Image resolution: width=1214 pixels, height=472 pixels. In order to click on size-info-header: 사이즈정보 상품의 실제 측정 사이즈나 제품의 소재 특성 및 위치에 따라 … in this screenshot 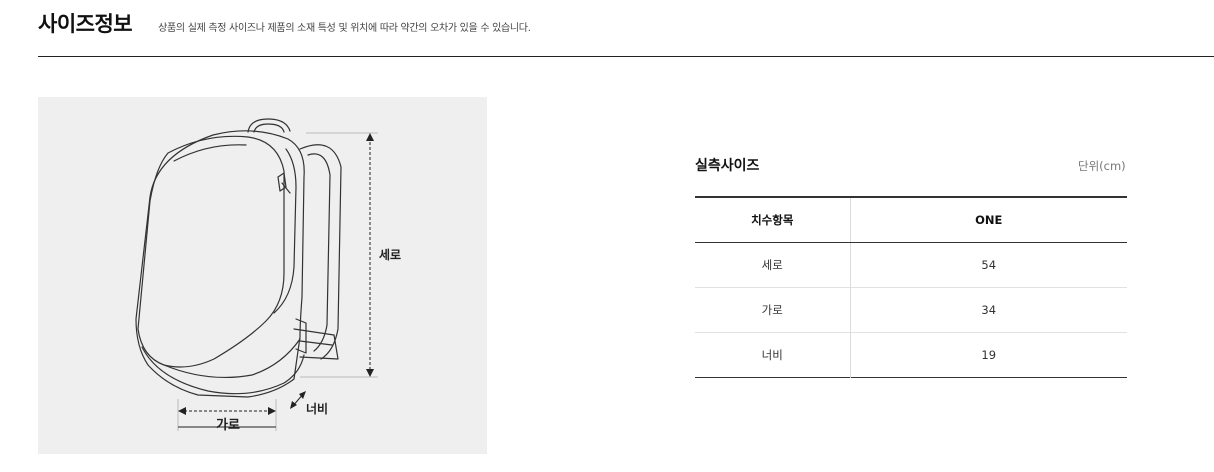, I will do `click(284, 23)`.